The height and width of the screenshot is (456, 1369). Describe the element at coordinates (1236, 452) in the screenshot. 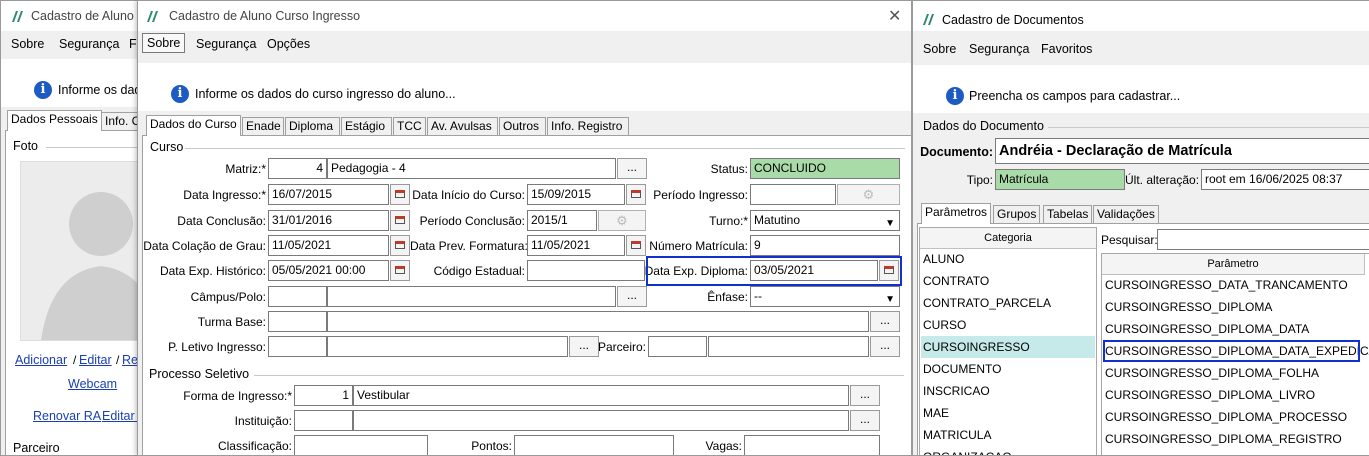

I see `parametro-item: CURSOINGRESSO_DITA` at that location.